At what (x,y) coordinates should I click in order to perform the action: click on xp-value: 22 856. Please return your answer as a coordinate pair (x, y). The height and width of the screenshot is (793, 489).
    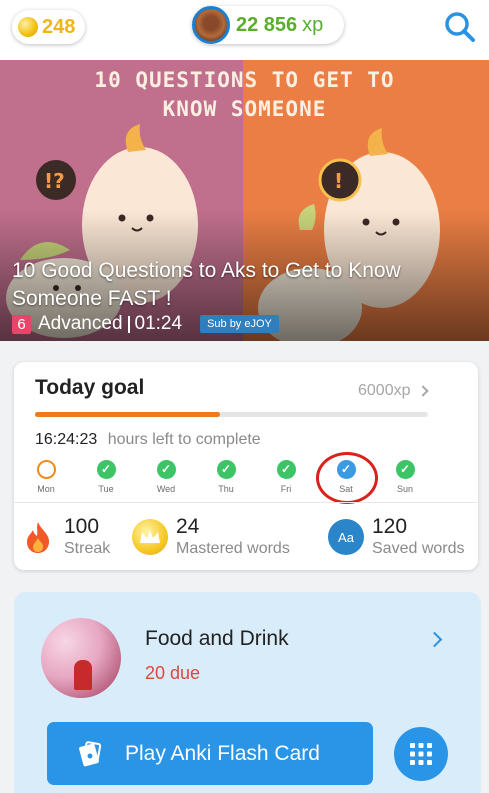
    Looking at the image, I should click on (267, 24).